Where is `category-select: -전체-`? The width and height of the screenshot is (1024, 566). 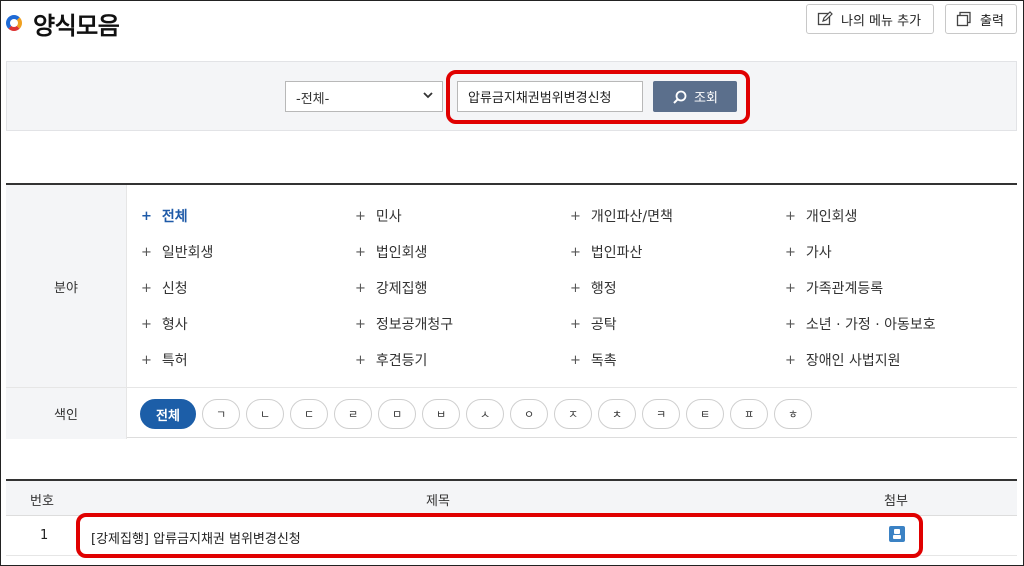
category-select: -전체- is located at coordinates (364, 96).